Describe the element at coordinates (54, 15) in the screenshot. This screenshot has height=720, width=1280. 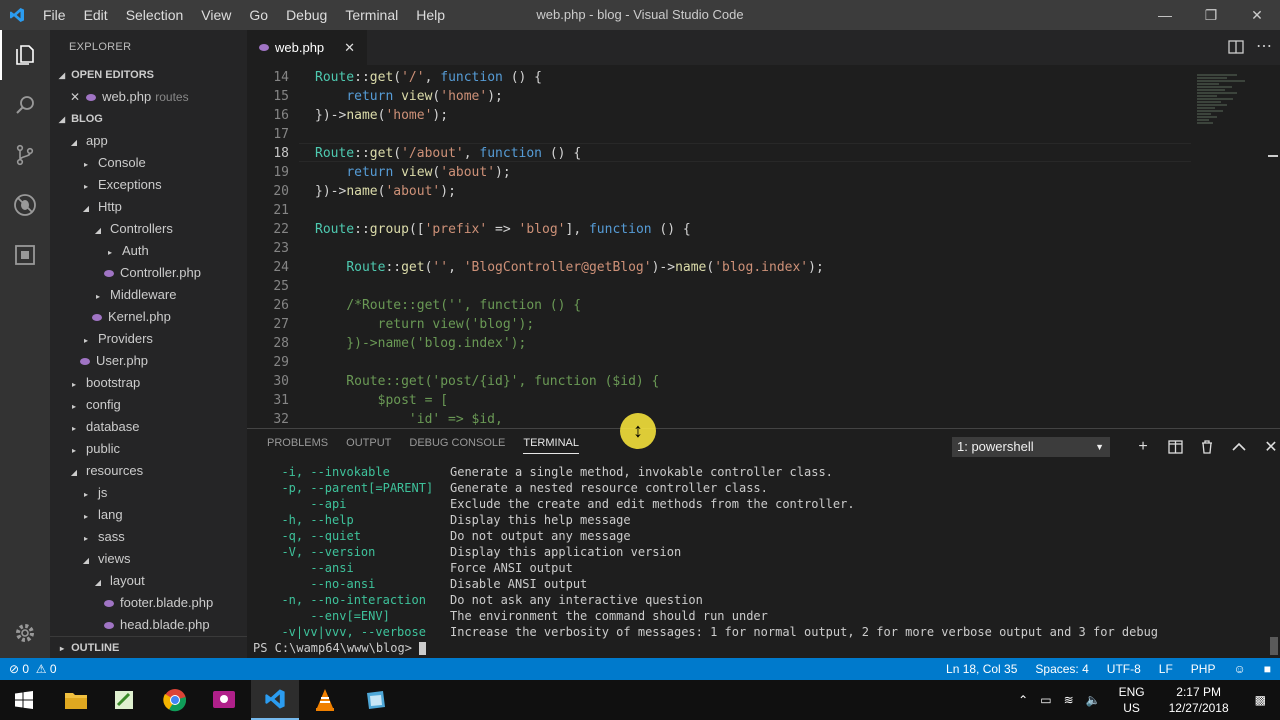
I see `menu-file: File` at that location.